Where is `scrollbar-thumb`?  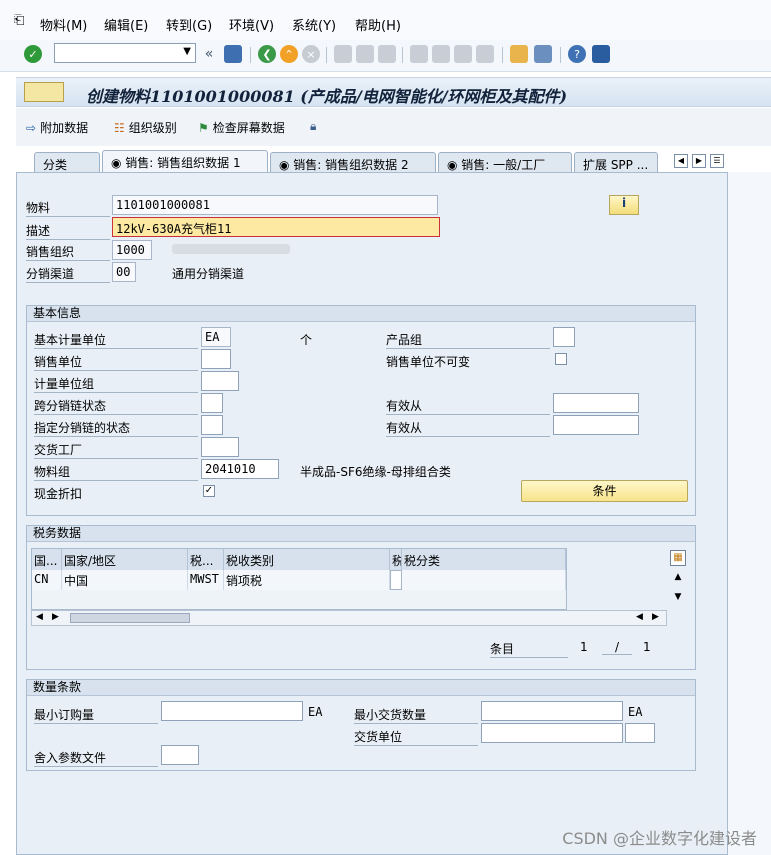 scrollbar-thumb is located at coordinates (130, 618).